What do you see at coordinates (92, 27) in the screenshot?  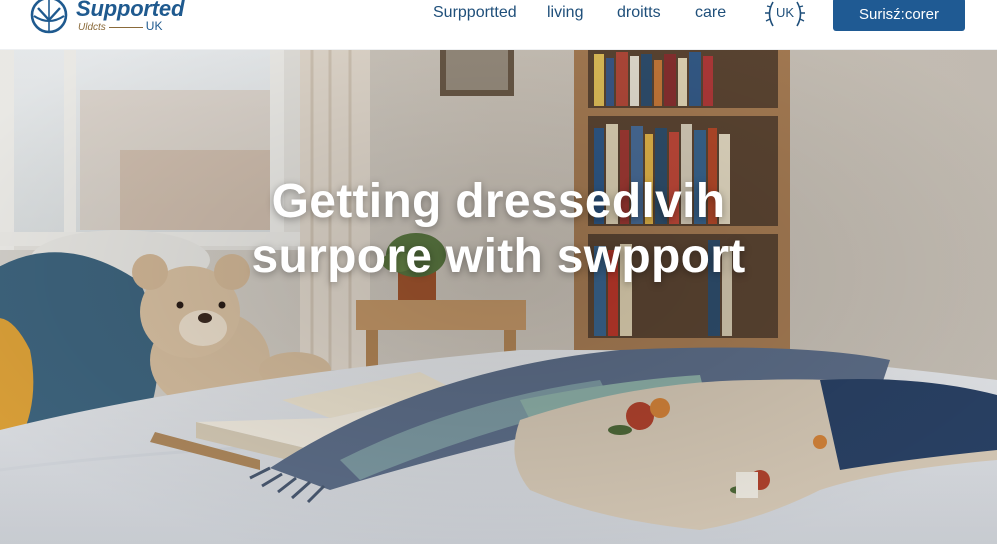 I see `brand-tagline-text: Uldcts` at bounding box center [92, 27].